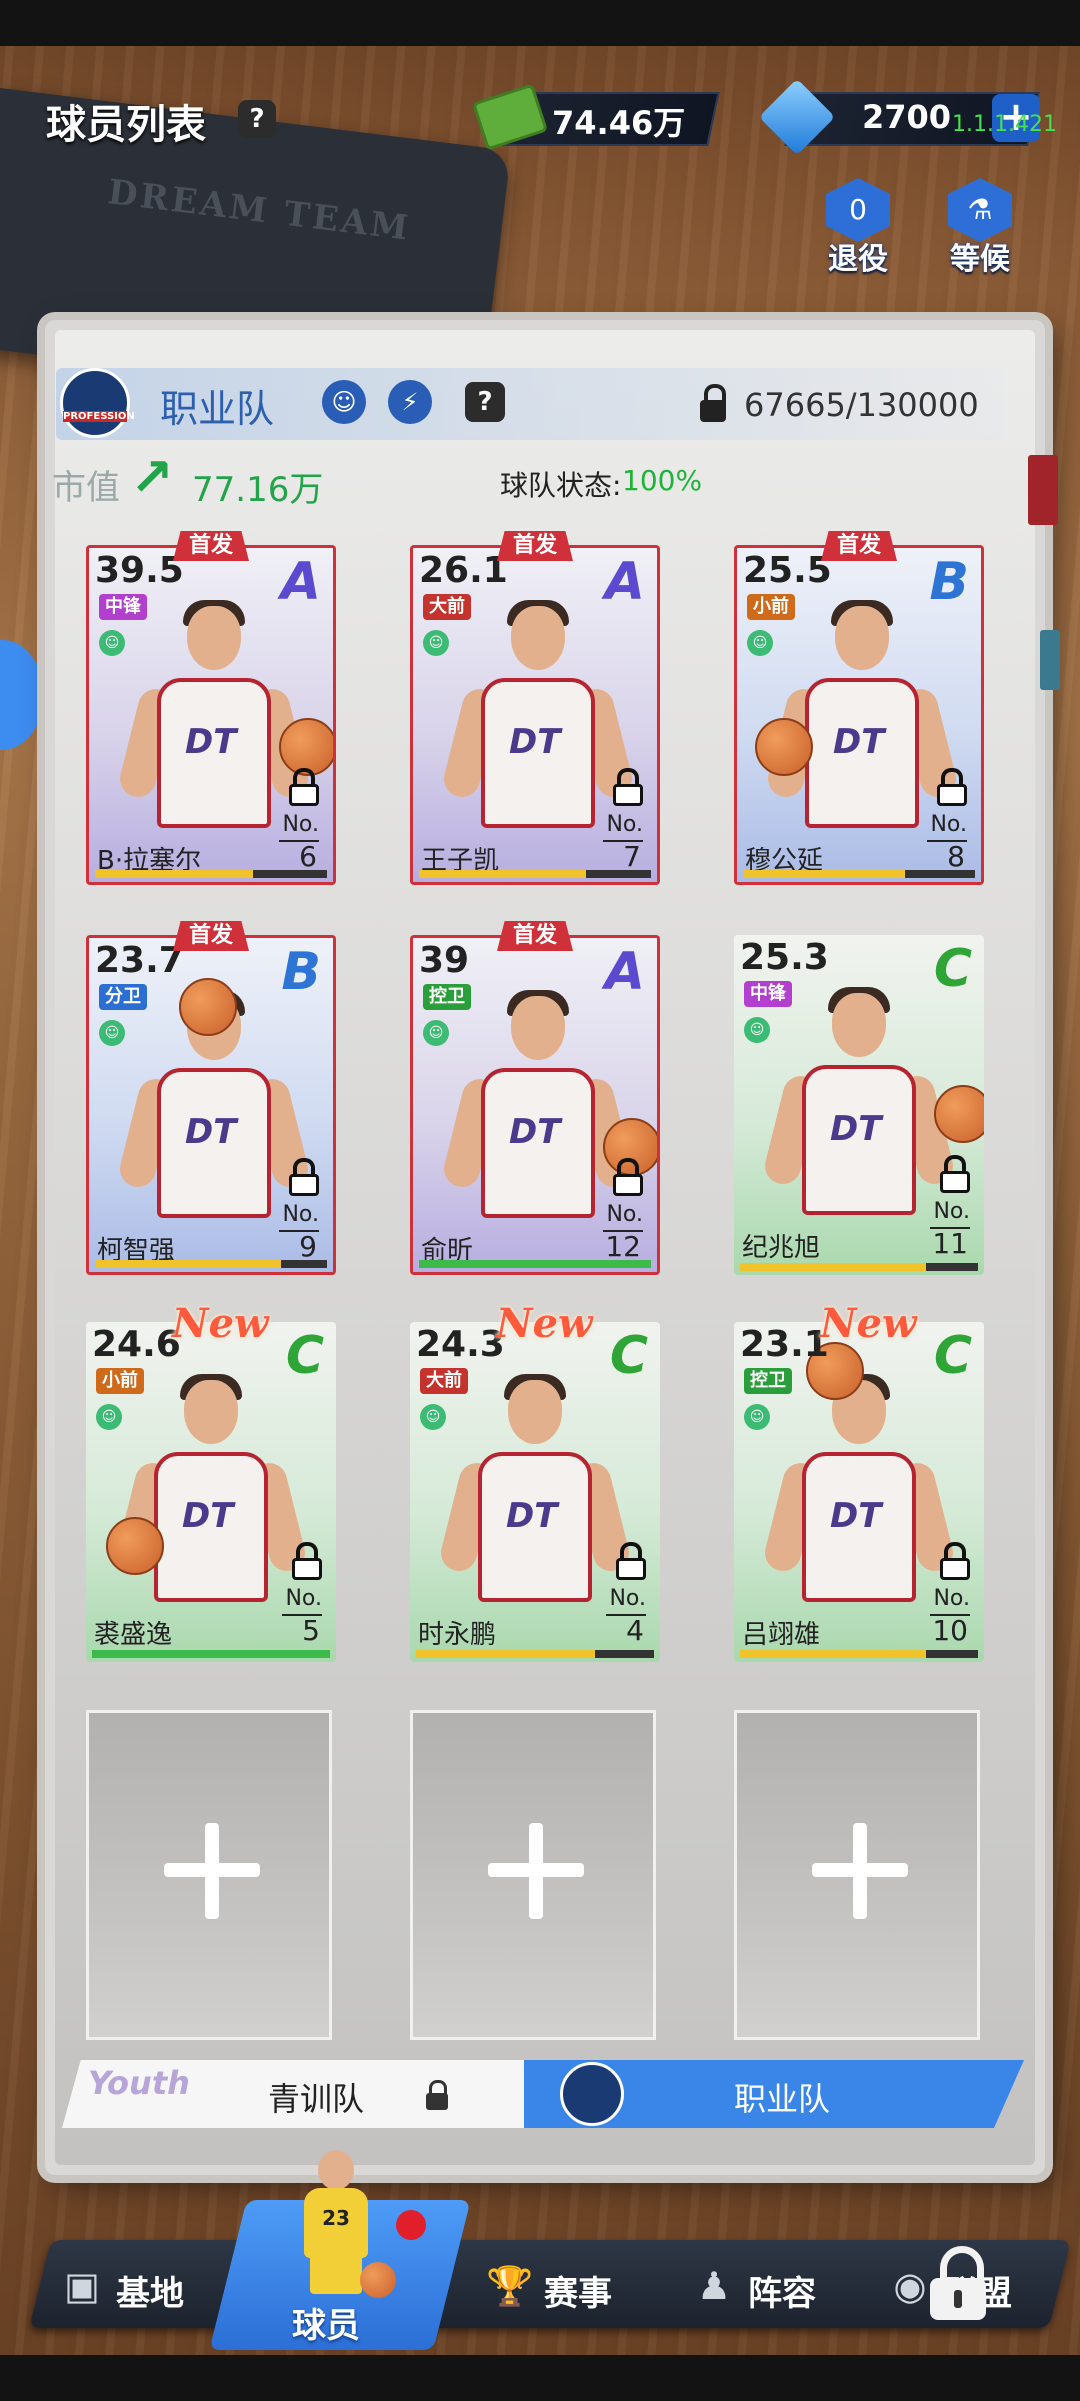 The image size is (1080, 2401). Describe the element at coordinates (211, 1492) in the screenshot. I see `player-card: DT 24.6 C 小前 ☺ No. 5 裘盛逸` at that location.